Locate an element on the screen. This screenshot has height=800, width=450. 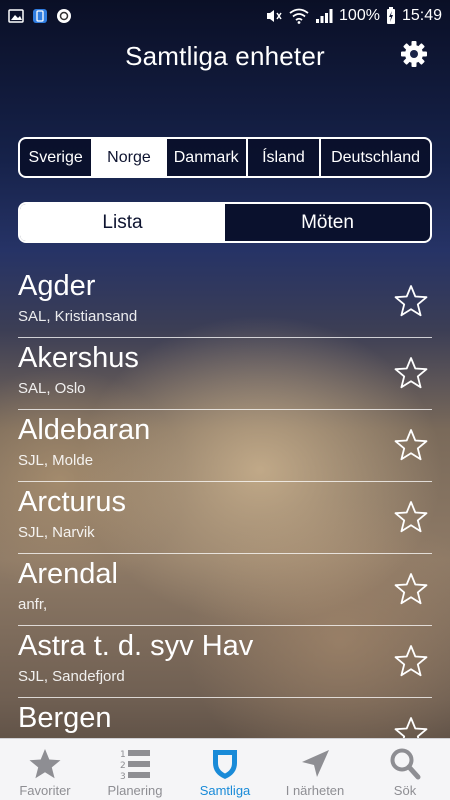
shield-icon is located at coordinates (225, 764).